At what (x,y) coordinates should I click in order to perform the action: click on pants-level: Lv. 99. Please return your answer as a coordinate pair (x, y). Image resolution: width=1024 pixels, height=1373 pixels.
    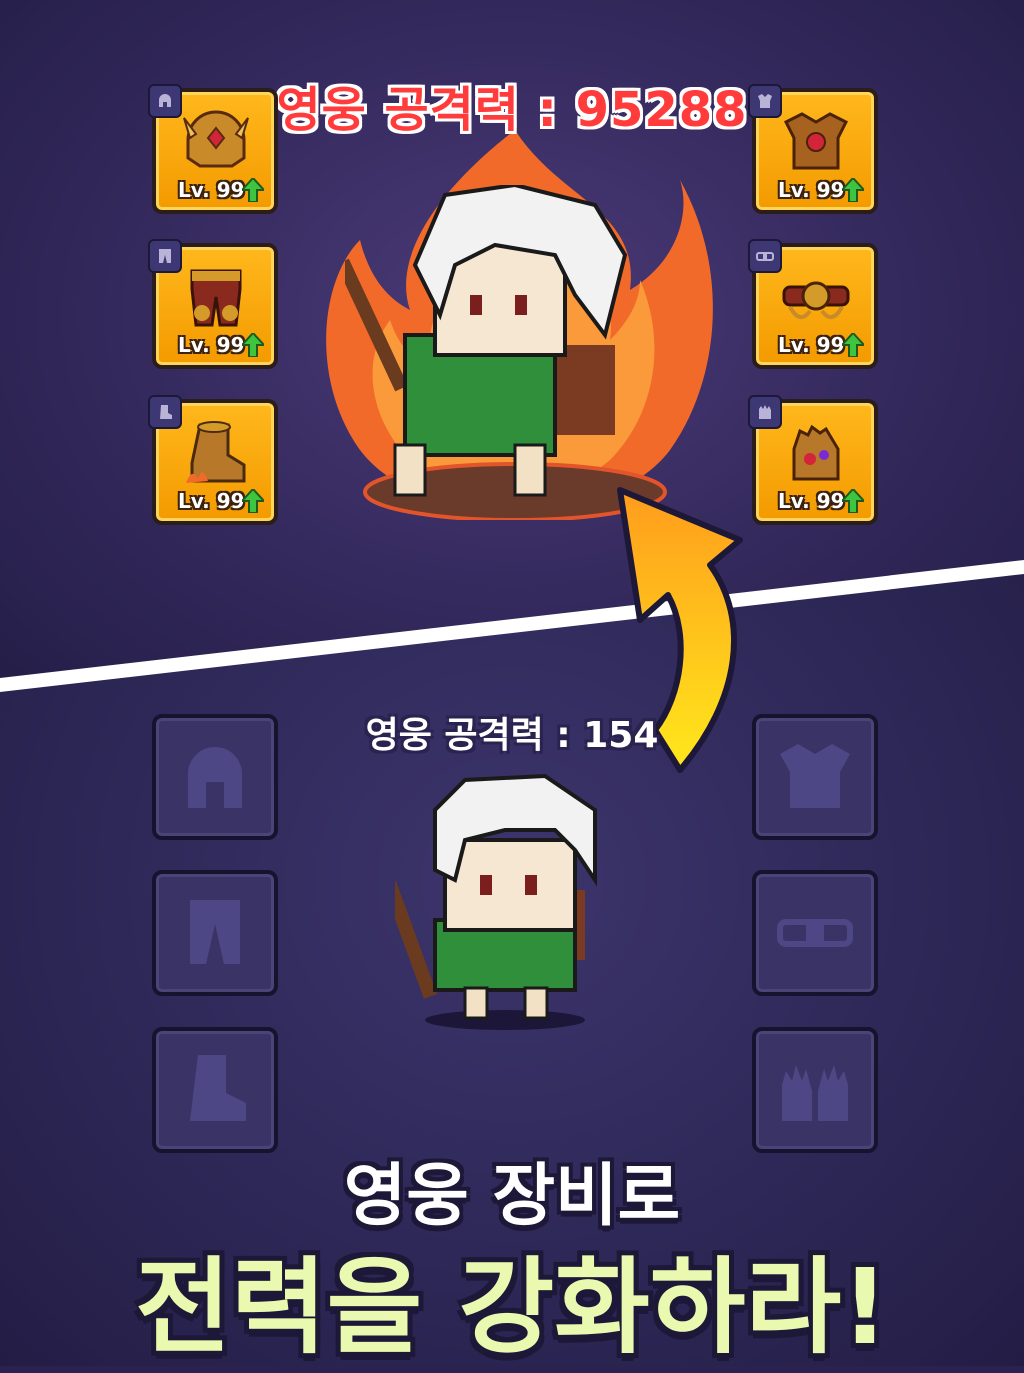
    Looking at the image, I should click on (211, 345).